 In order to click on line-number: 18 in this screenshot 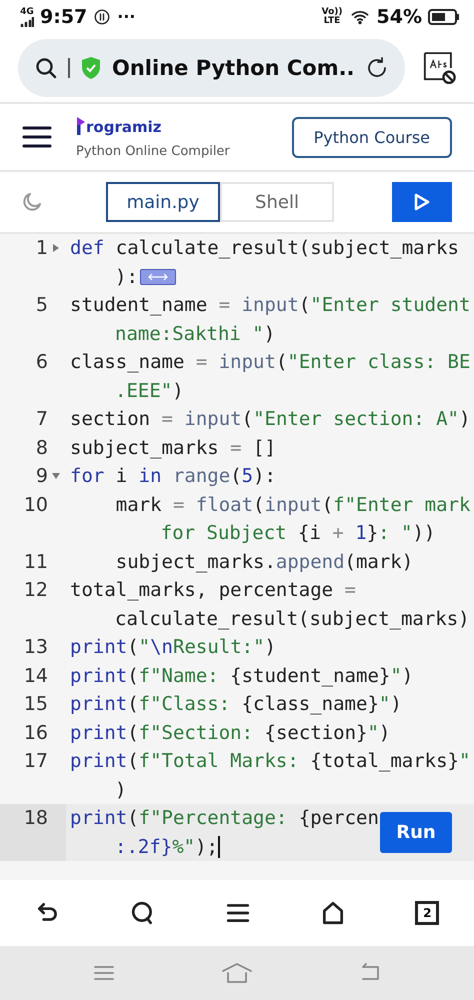, I will do `click(36, 818)`.